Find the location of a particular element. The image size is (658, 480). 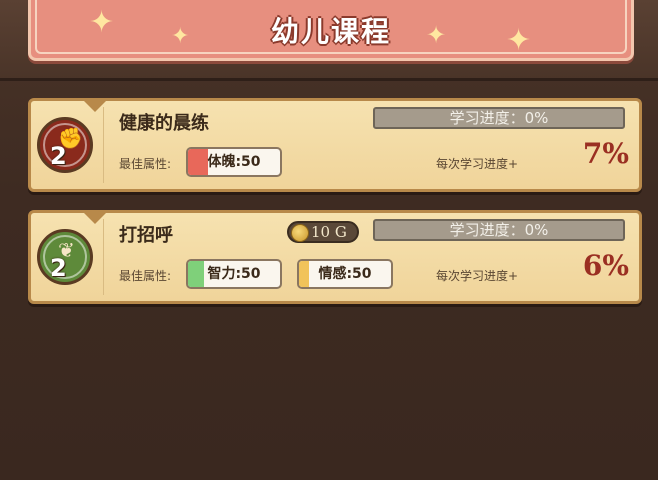

course-badge: ✊ 2 is located at coordinates (65, 145).